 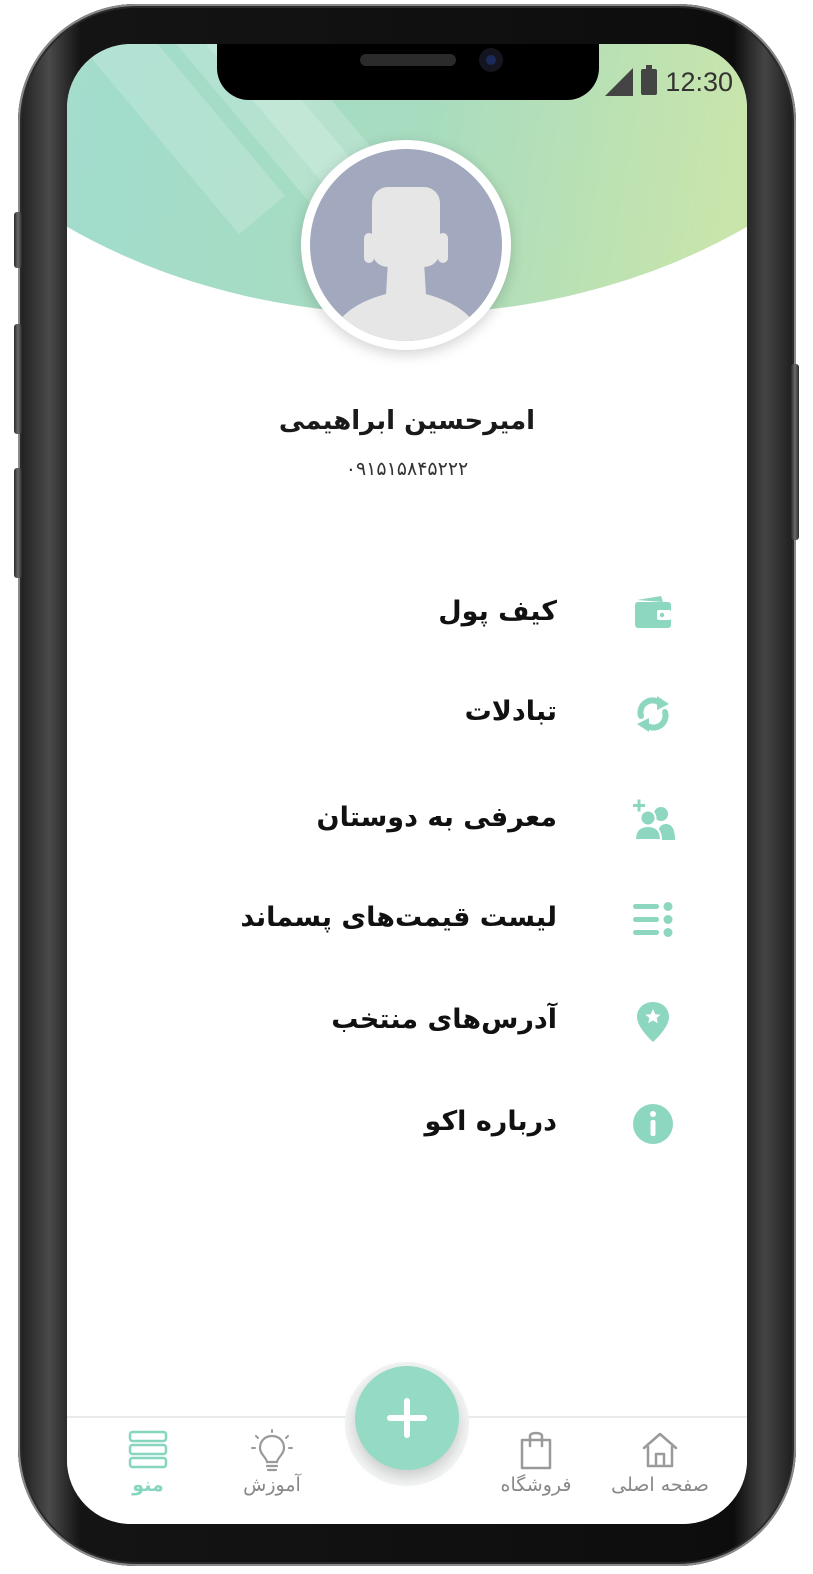 I want to click on nav-item-menu: منو, so click(x=148, y=1476).